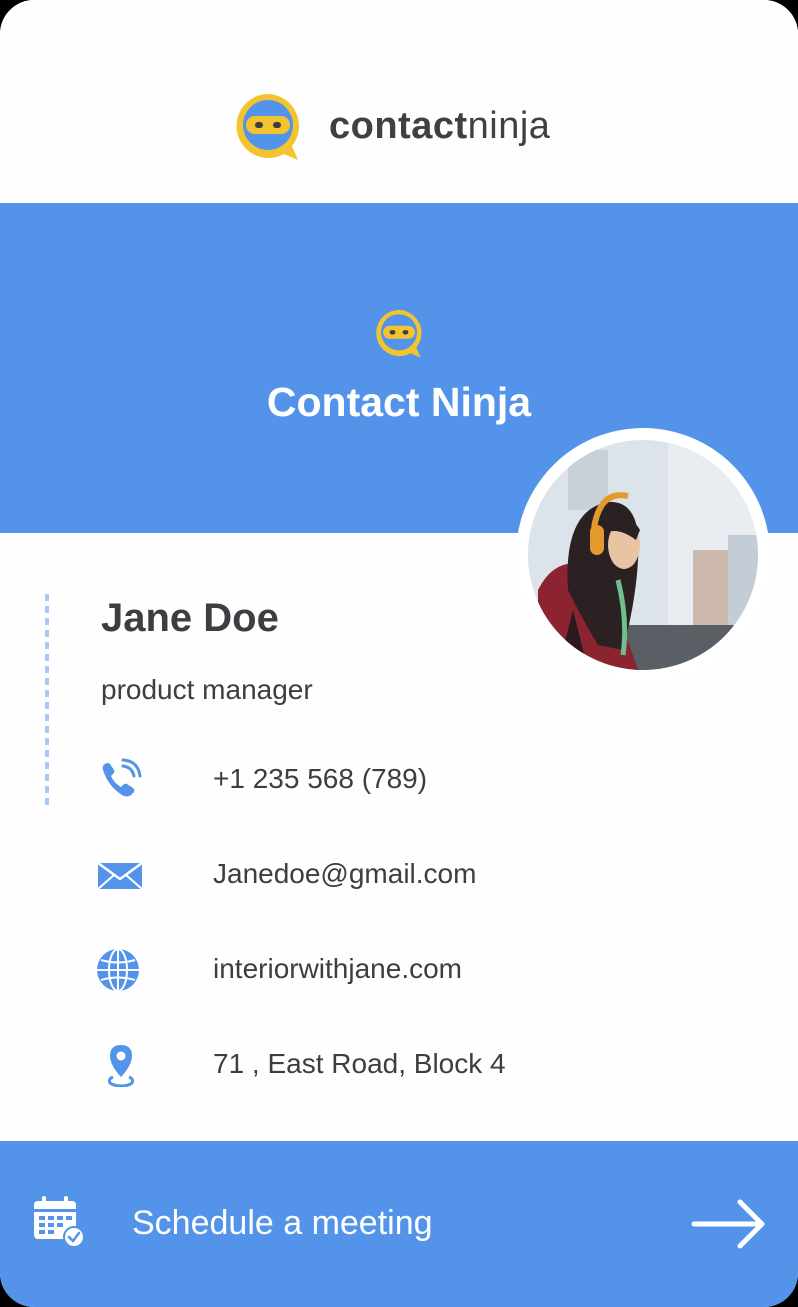 The width and height of the screenshot is (798, 1307). Describe the element at coordinates (118, 970) in the screenshot. I see `globe-icon` at that location.